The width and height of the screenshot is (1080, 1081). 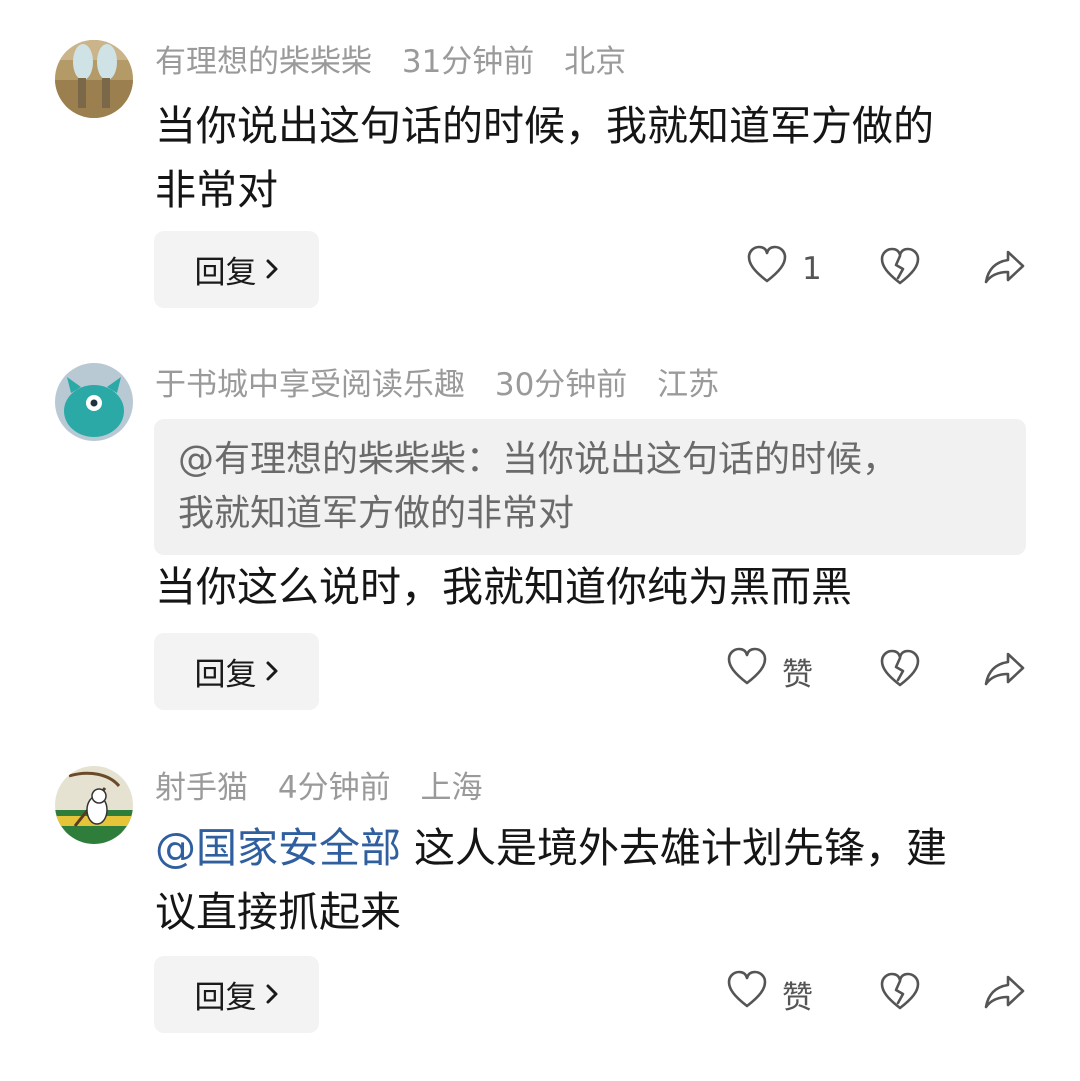 What do you see at coordinates (674, 848) in the screenshot?
I see `comment-text-segment: 这人是境外去雄计划先锋，建` at bounding box center [674, 848].